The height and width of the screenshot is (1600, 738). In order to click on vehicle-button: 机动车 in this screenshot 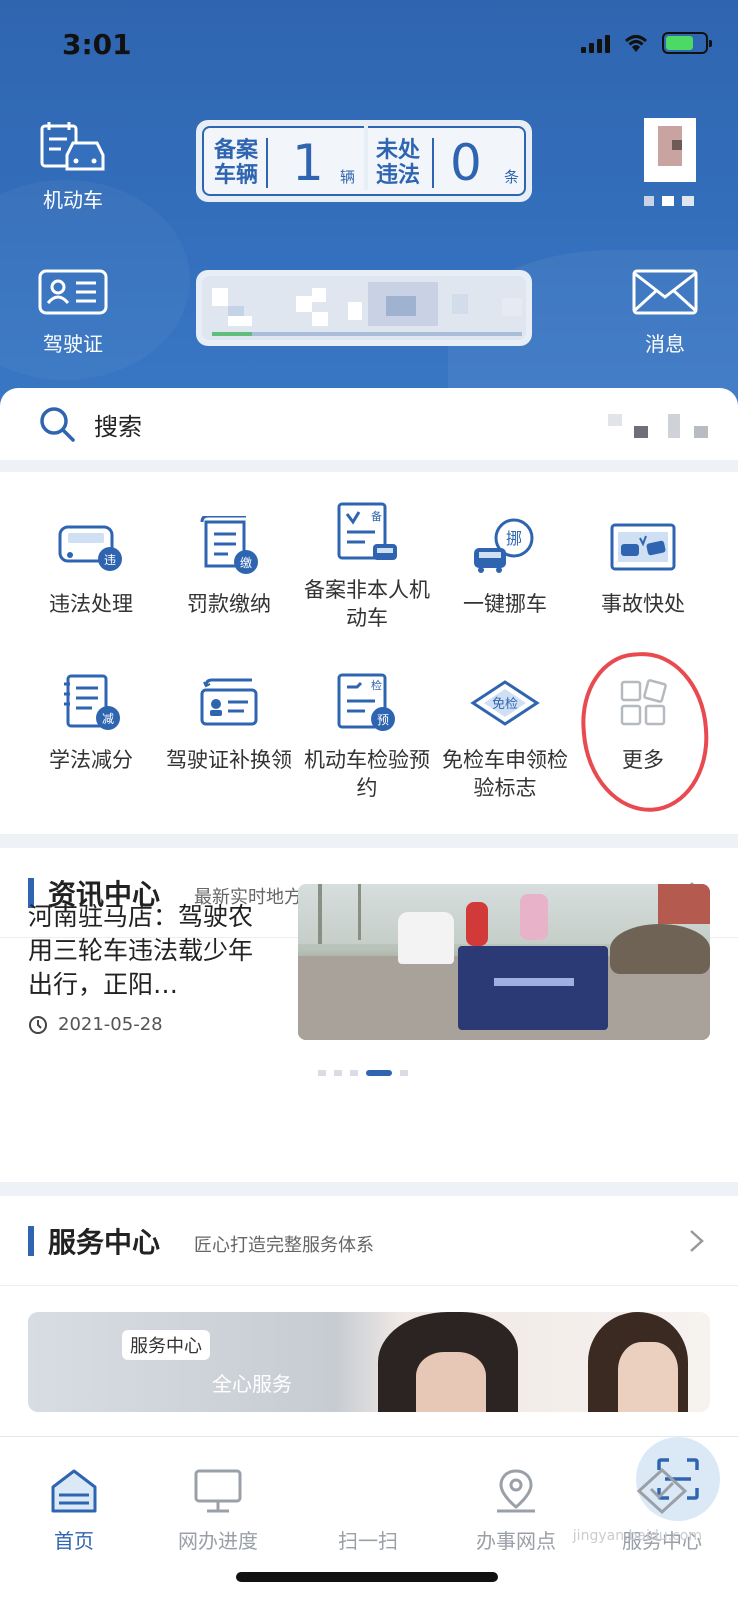, I will do `click(73, 165)`.